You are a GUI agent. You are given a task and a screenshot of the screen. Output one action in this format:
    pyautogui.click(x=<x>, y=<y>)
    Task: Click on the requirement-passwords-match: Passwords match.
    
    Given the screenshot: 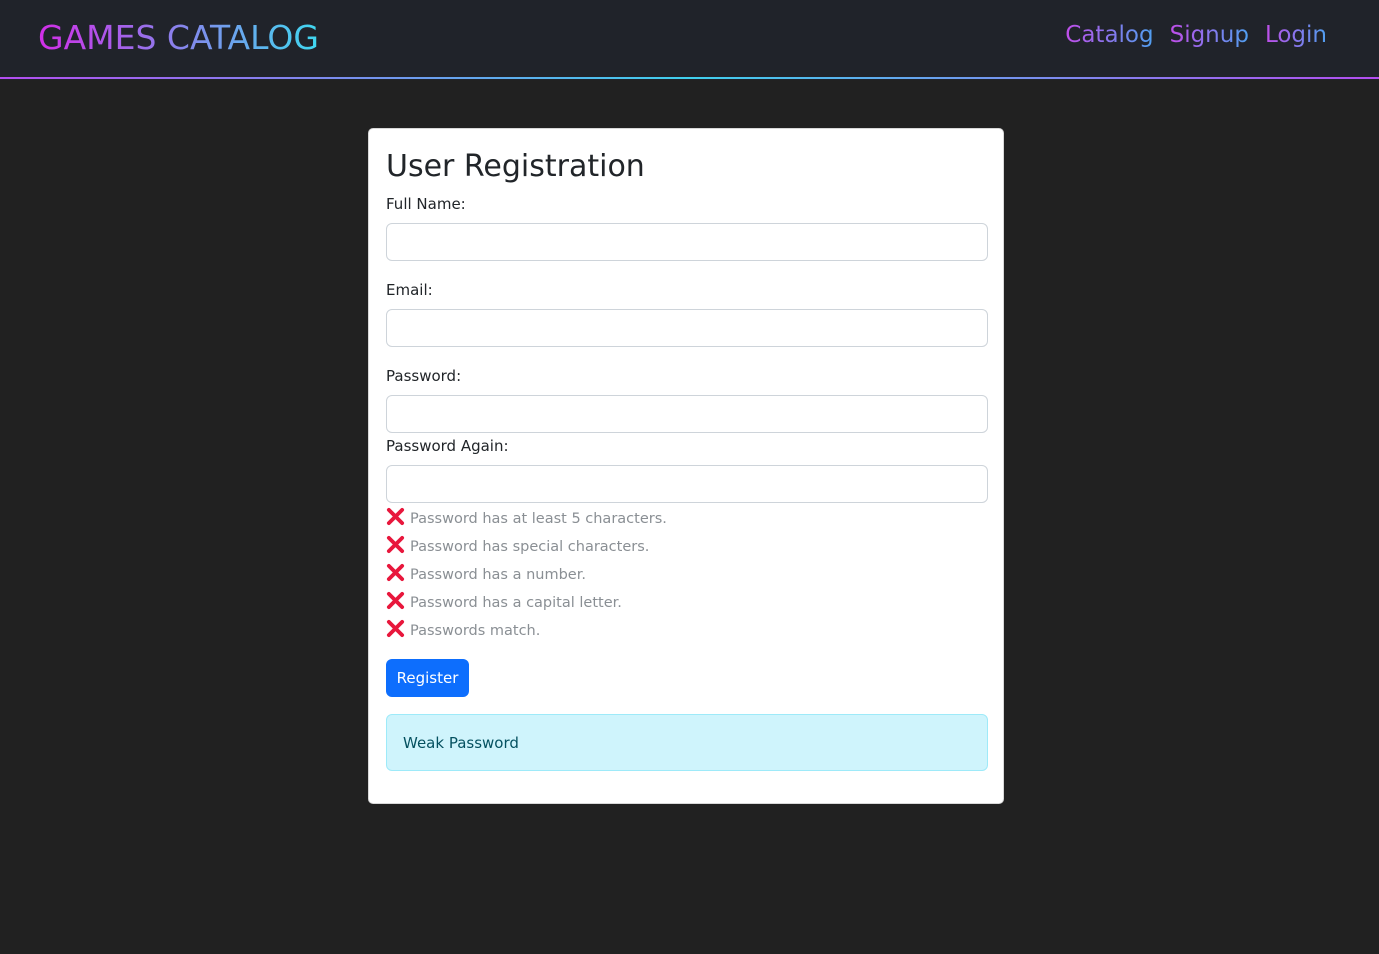 What is the action you would take?
    pyautogui.click(x=463, y=631)
    